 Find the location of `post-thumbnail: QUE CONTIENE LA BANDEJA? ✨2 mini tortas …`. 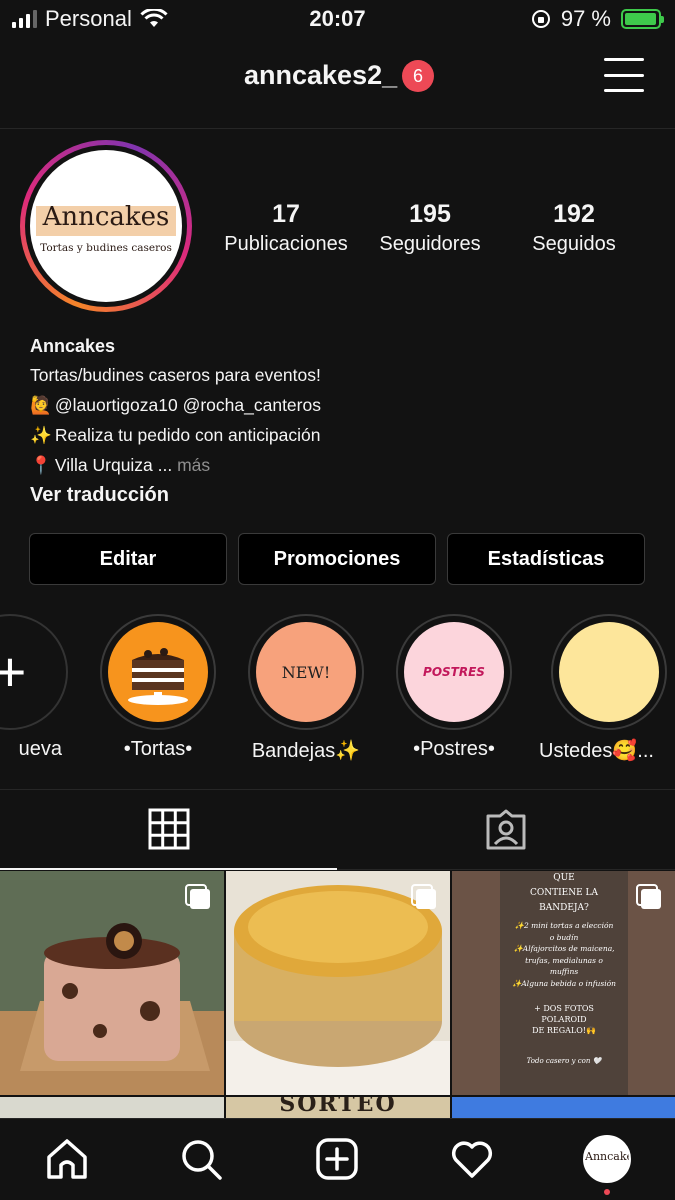

post-thumbnail: QUE CONTIENE LA BANDEJA? ✨2 mini tortas … is located at coordinates (563, 983).